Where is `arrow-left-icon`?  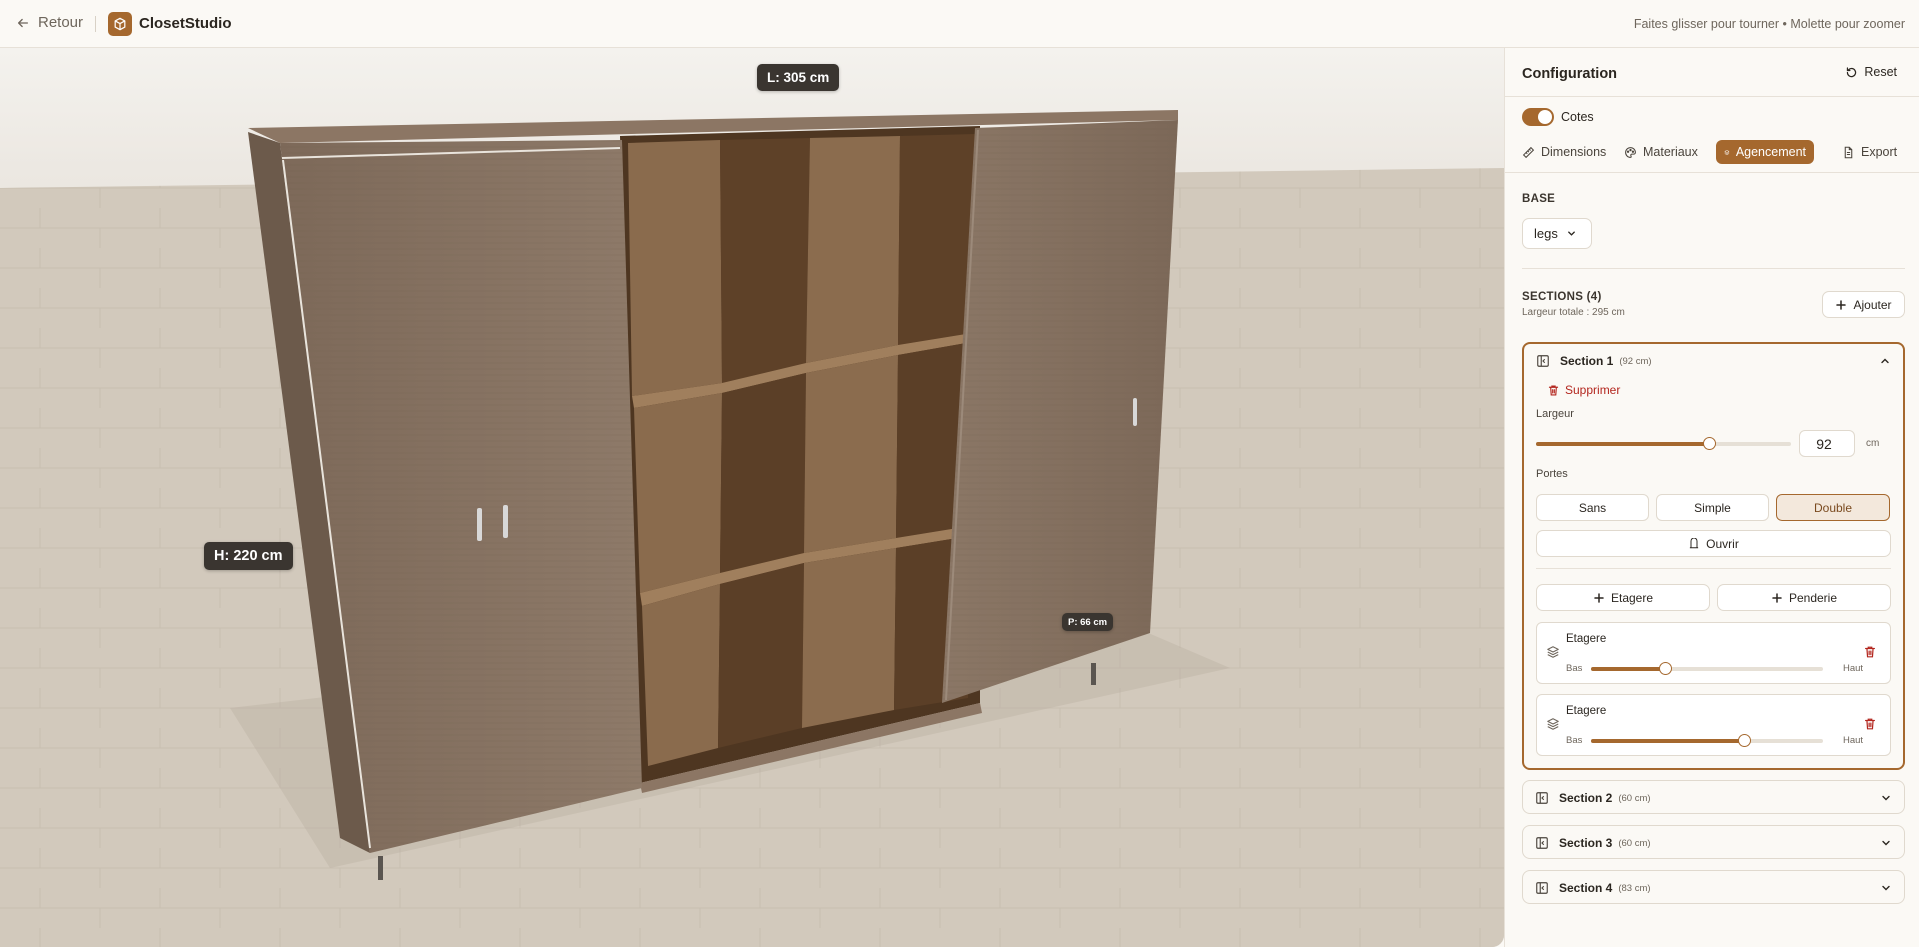 arrow-left-icon is located at coordinates (23, 22).